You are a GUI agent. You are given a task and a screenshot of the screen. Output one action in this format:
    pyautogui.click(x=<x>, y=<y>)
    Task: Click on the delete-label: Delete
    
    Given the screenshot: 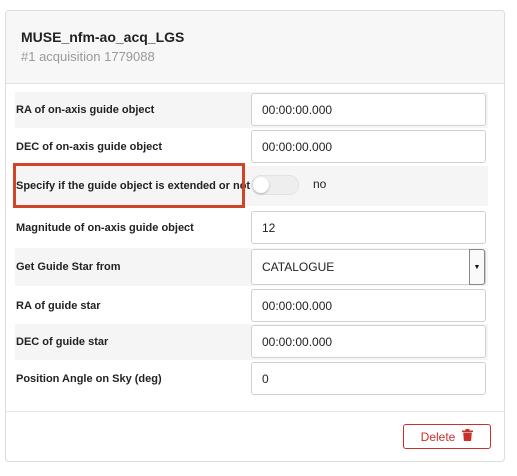 What is the action you would take?
    pyautogui.click(x=438, y=436)
    